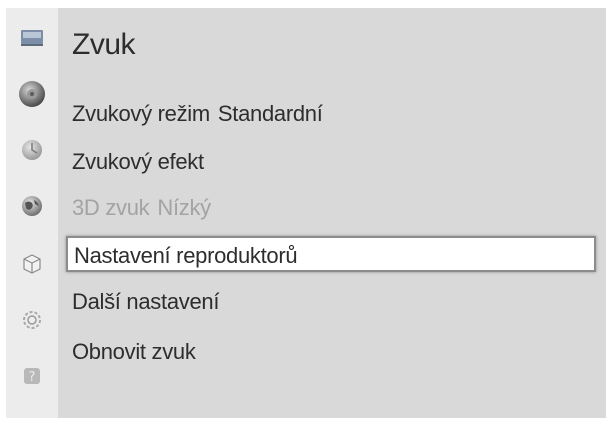 The width and height of the screenshot is (612, 424). Describe the element at coordinates (32, 320) in the screenshot. I see `system-icon` at that location.